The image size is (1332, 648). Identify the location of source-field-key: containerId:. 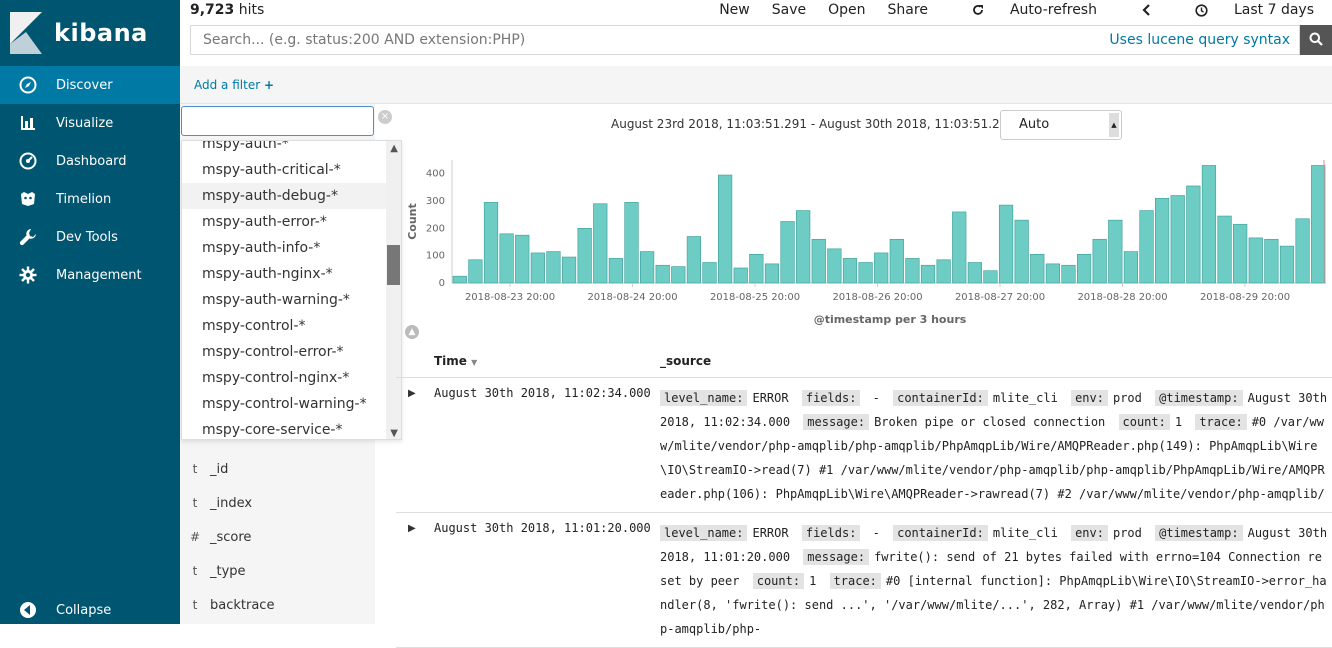
(940, 533).